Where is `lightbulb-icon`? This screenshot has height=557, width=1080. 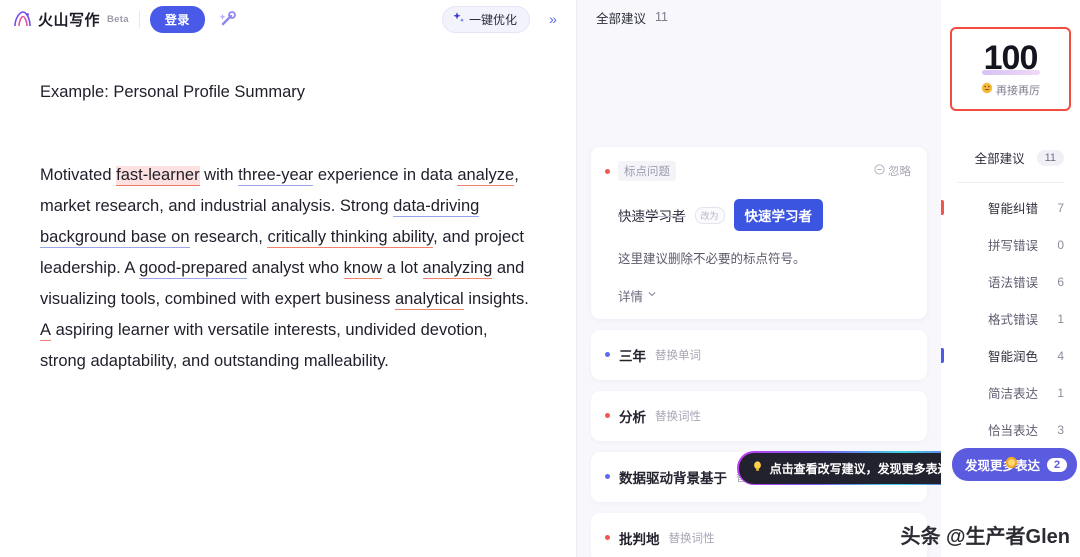
lightbulb-icon is located at coordinates (757, 468).